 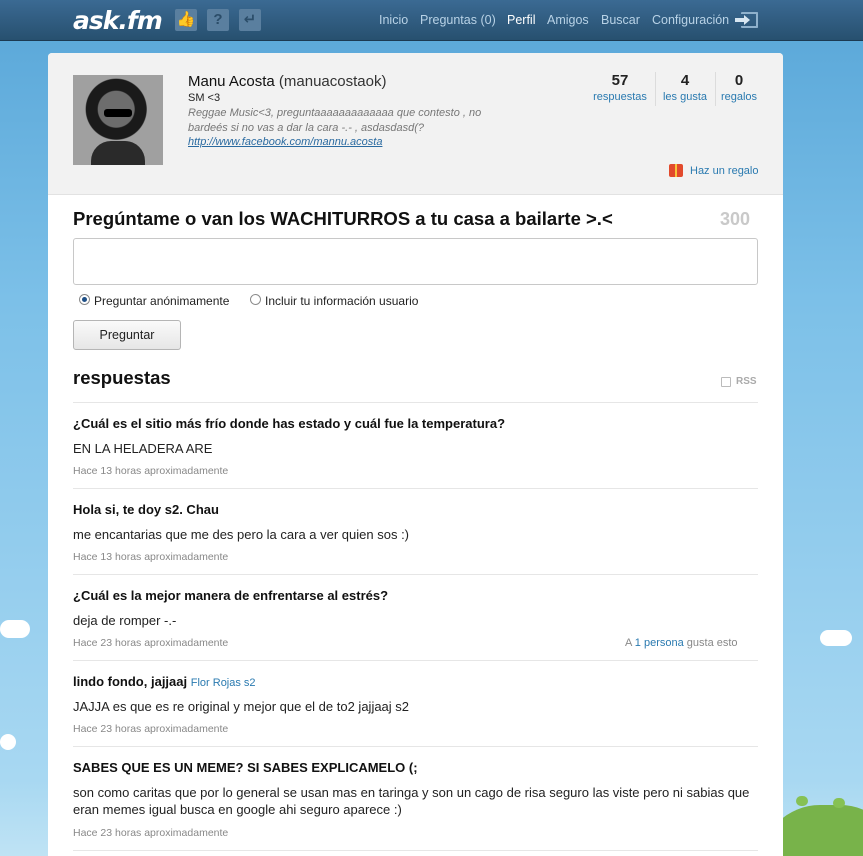 What do you see at coordinates (393, 20) in the screenshot?
I see `nav-inicio: Inicio` at bounding box center [393, 20].